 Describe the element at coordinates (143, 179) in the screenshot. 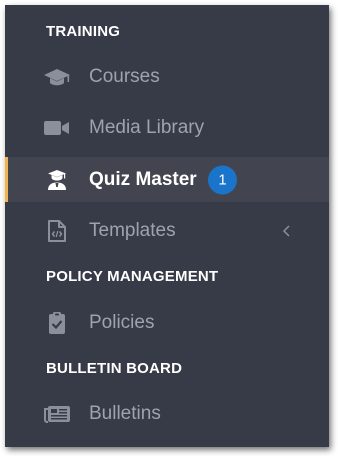

I see `sidebar-item-label: Quiz Master` at that location.